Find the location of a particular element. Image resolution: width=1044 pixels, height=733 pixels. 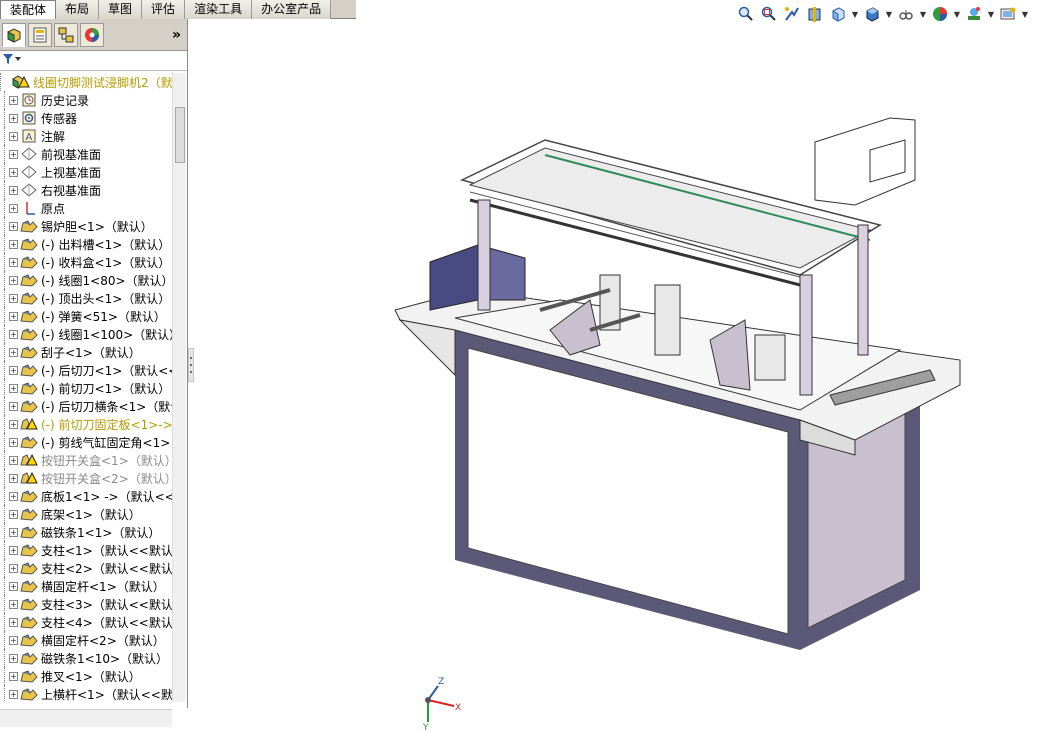

tree-node: + 前视基准面 is located at coordinates (86, 154).